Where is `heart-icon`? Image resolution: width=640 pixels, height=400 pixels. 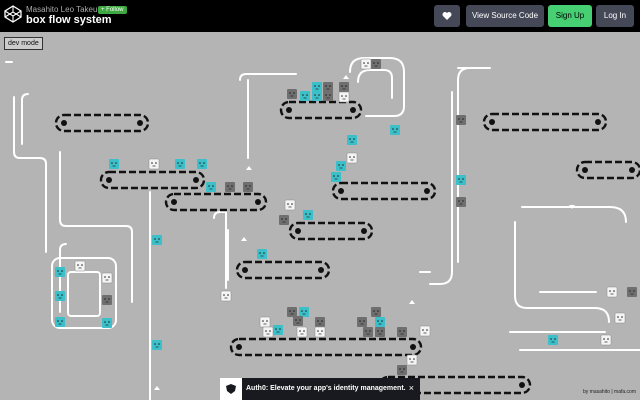 heart-icon is located at coordinates (447, 16).